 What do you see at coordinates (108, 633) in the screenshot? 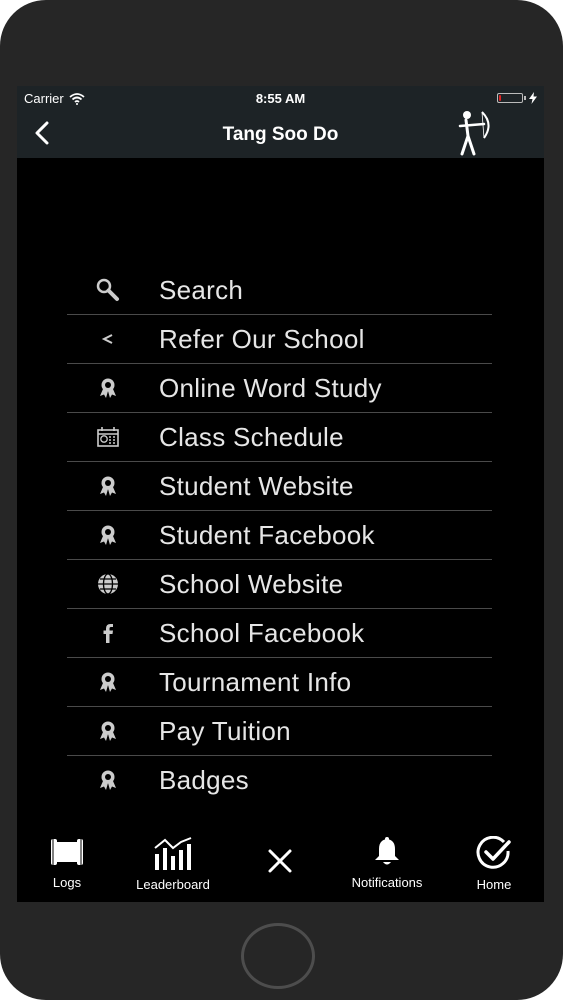
I see `facebook-icon` at bounding box center [108, 633].